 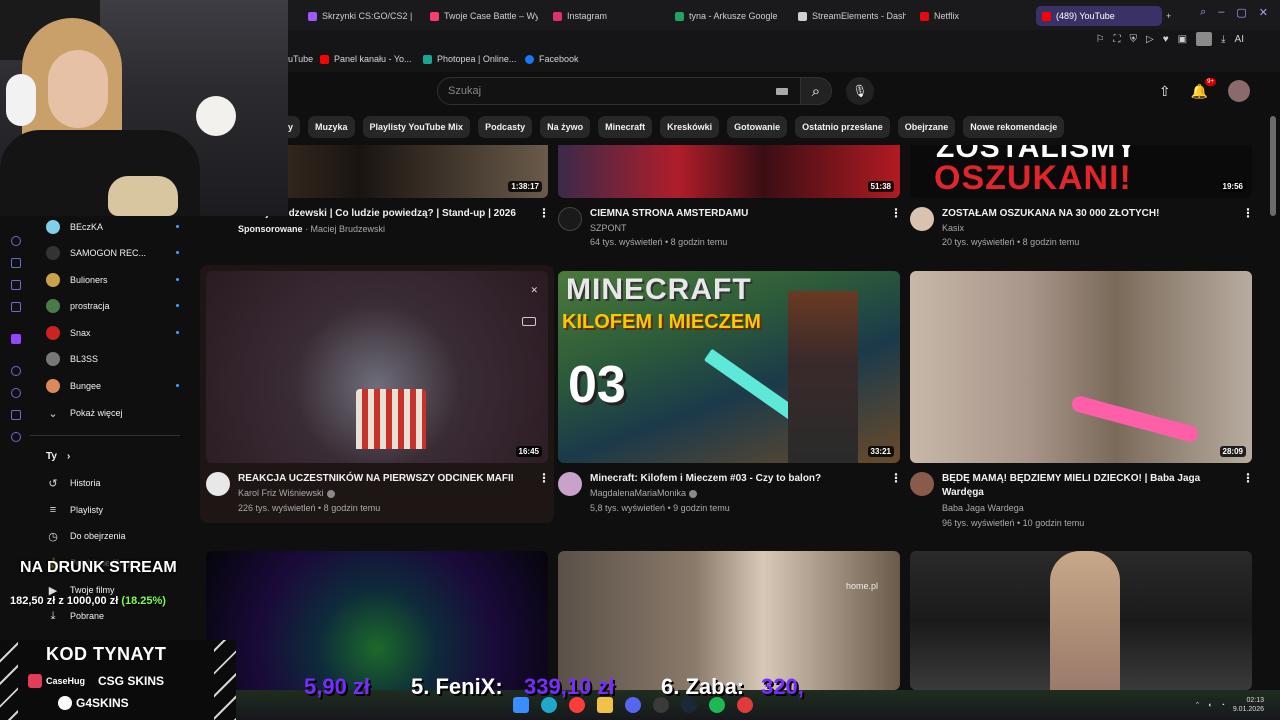 I want to click on profile-avatar, so click(x=1204, y=39).